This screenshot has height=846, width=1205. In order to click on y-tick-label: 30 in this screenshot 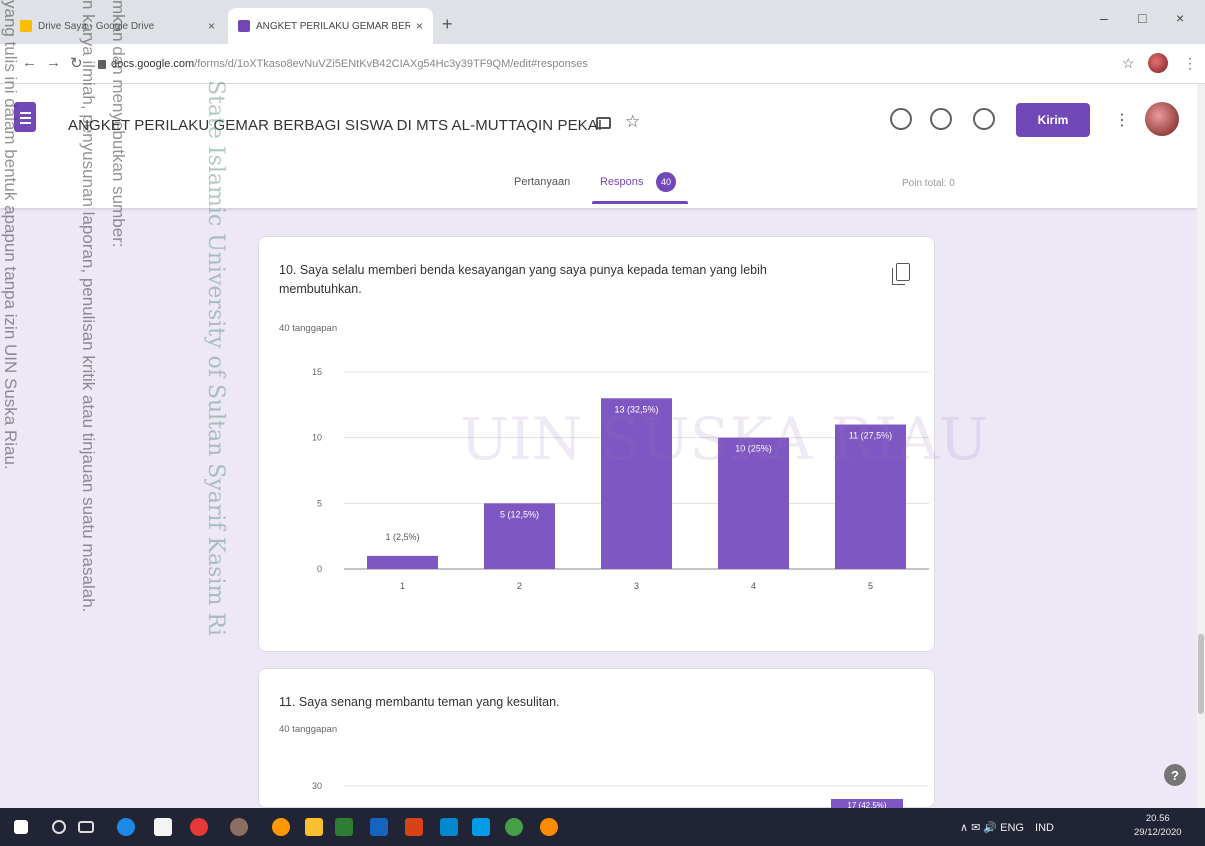, I will do `click(317, 786)`.